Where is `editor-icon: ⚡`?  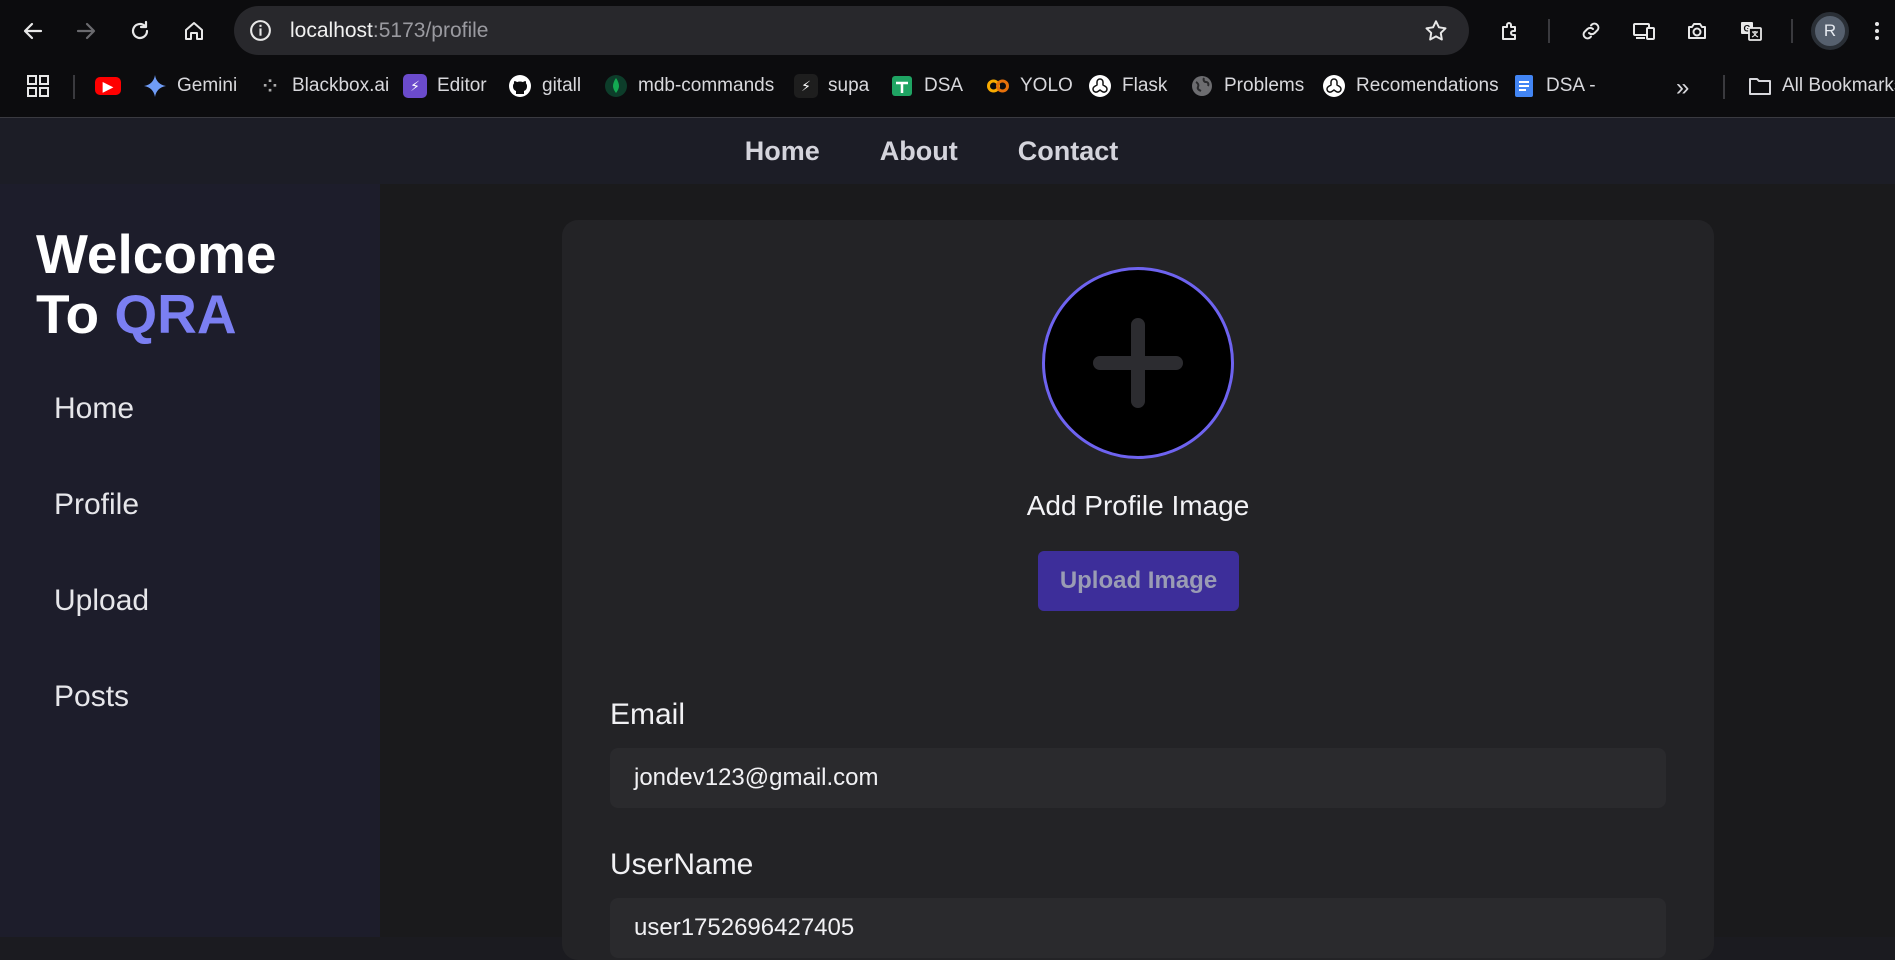 editor-icon: ⚡ is located at coordinates (415, 86).